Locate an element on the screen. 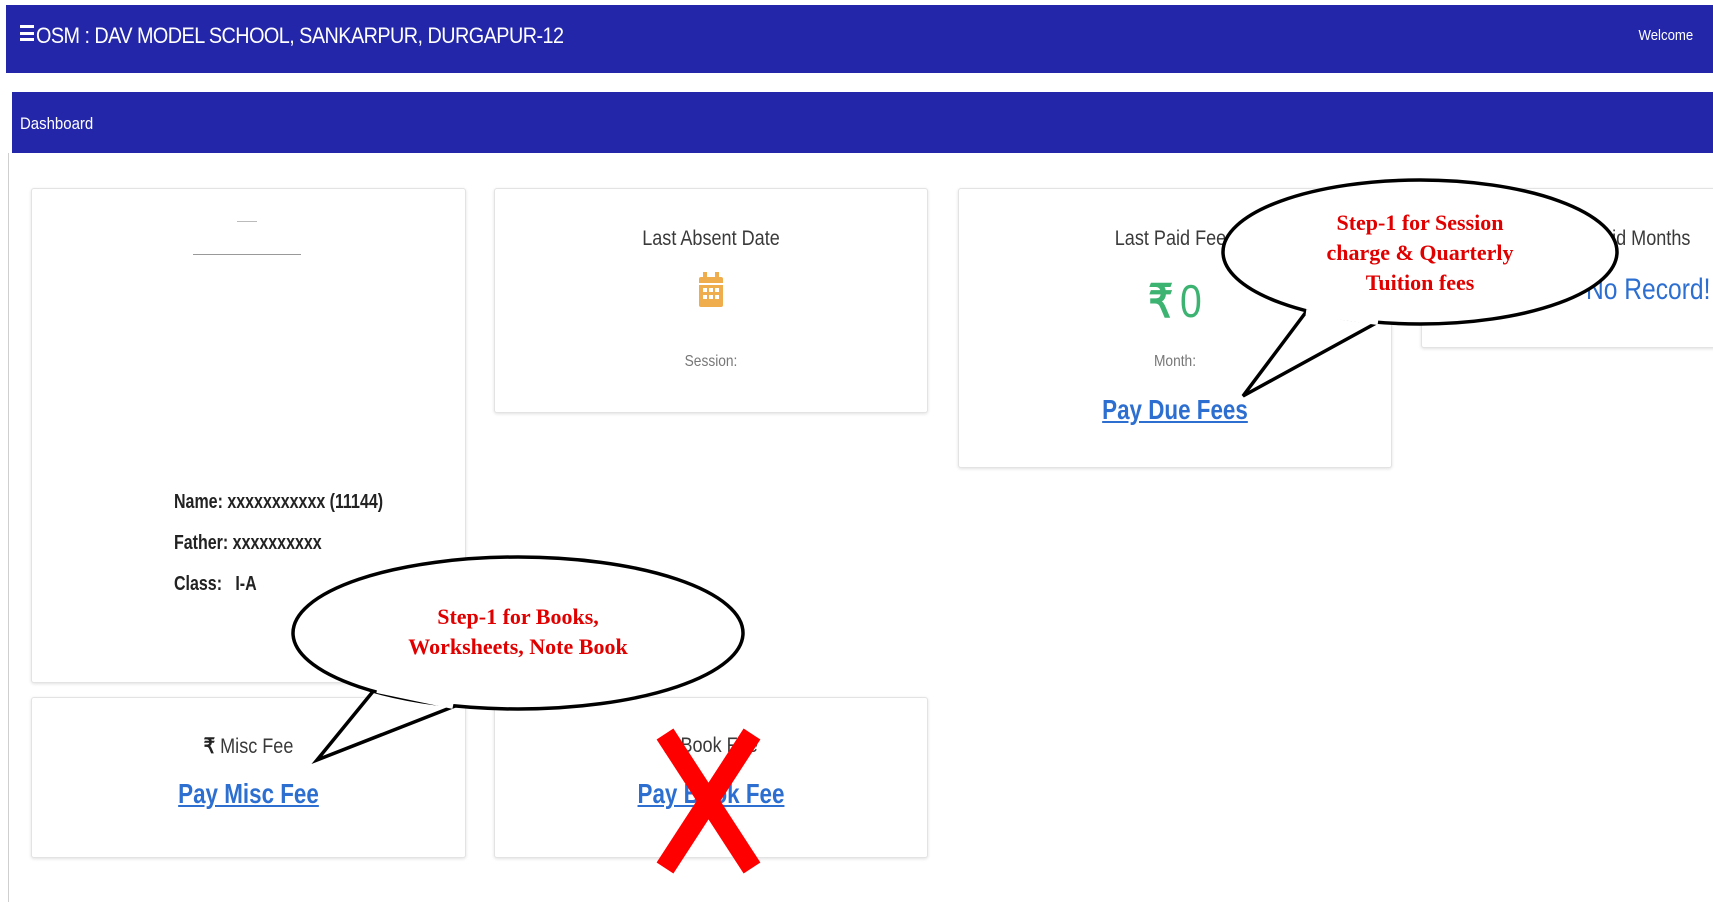  book-fee-card: Book Fee Pay Book Fee is located at coordinates (711, 777).